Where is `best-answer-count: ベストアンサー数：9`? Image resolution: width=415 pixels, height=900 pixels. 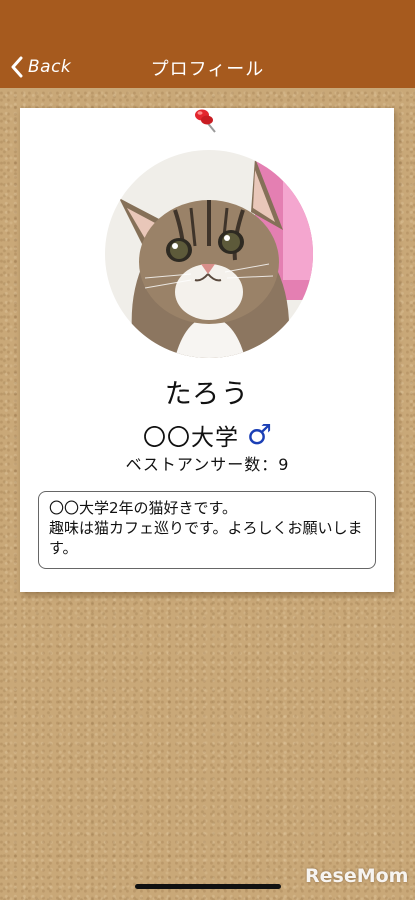 best-answer-count: ベストアンサー数：9 is located at coordinates (207, 464).